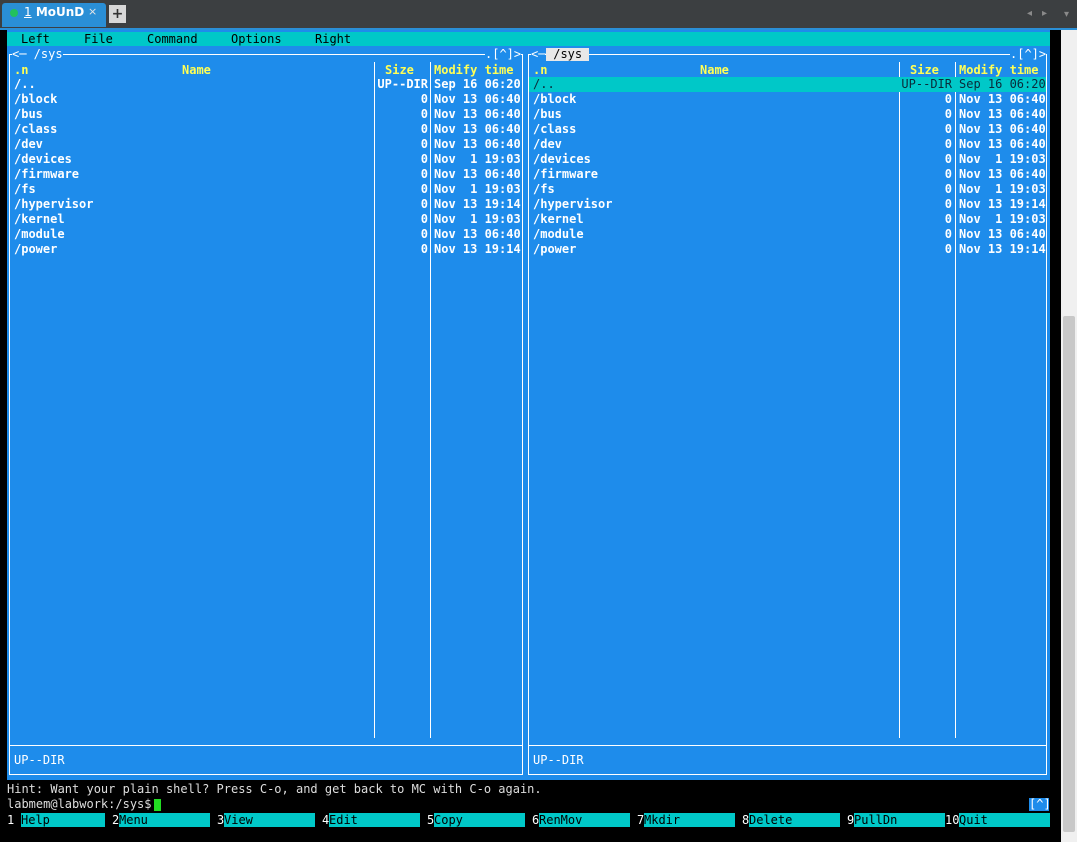  What do you see at coordinates (39, 760) in the screenshot?
I see `left-status-line: UP--DIR` at bounding box center [39, 760].